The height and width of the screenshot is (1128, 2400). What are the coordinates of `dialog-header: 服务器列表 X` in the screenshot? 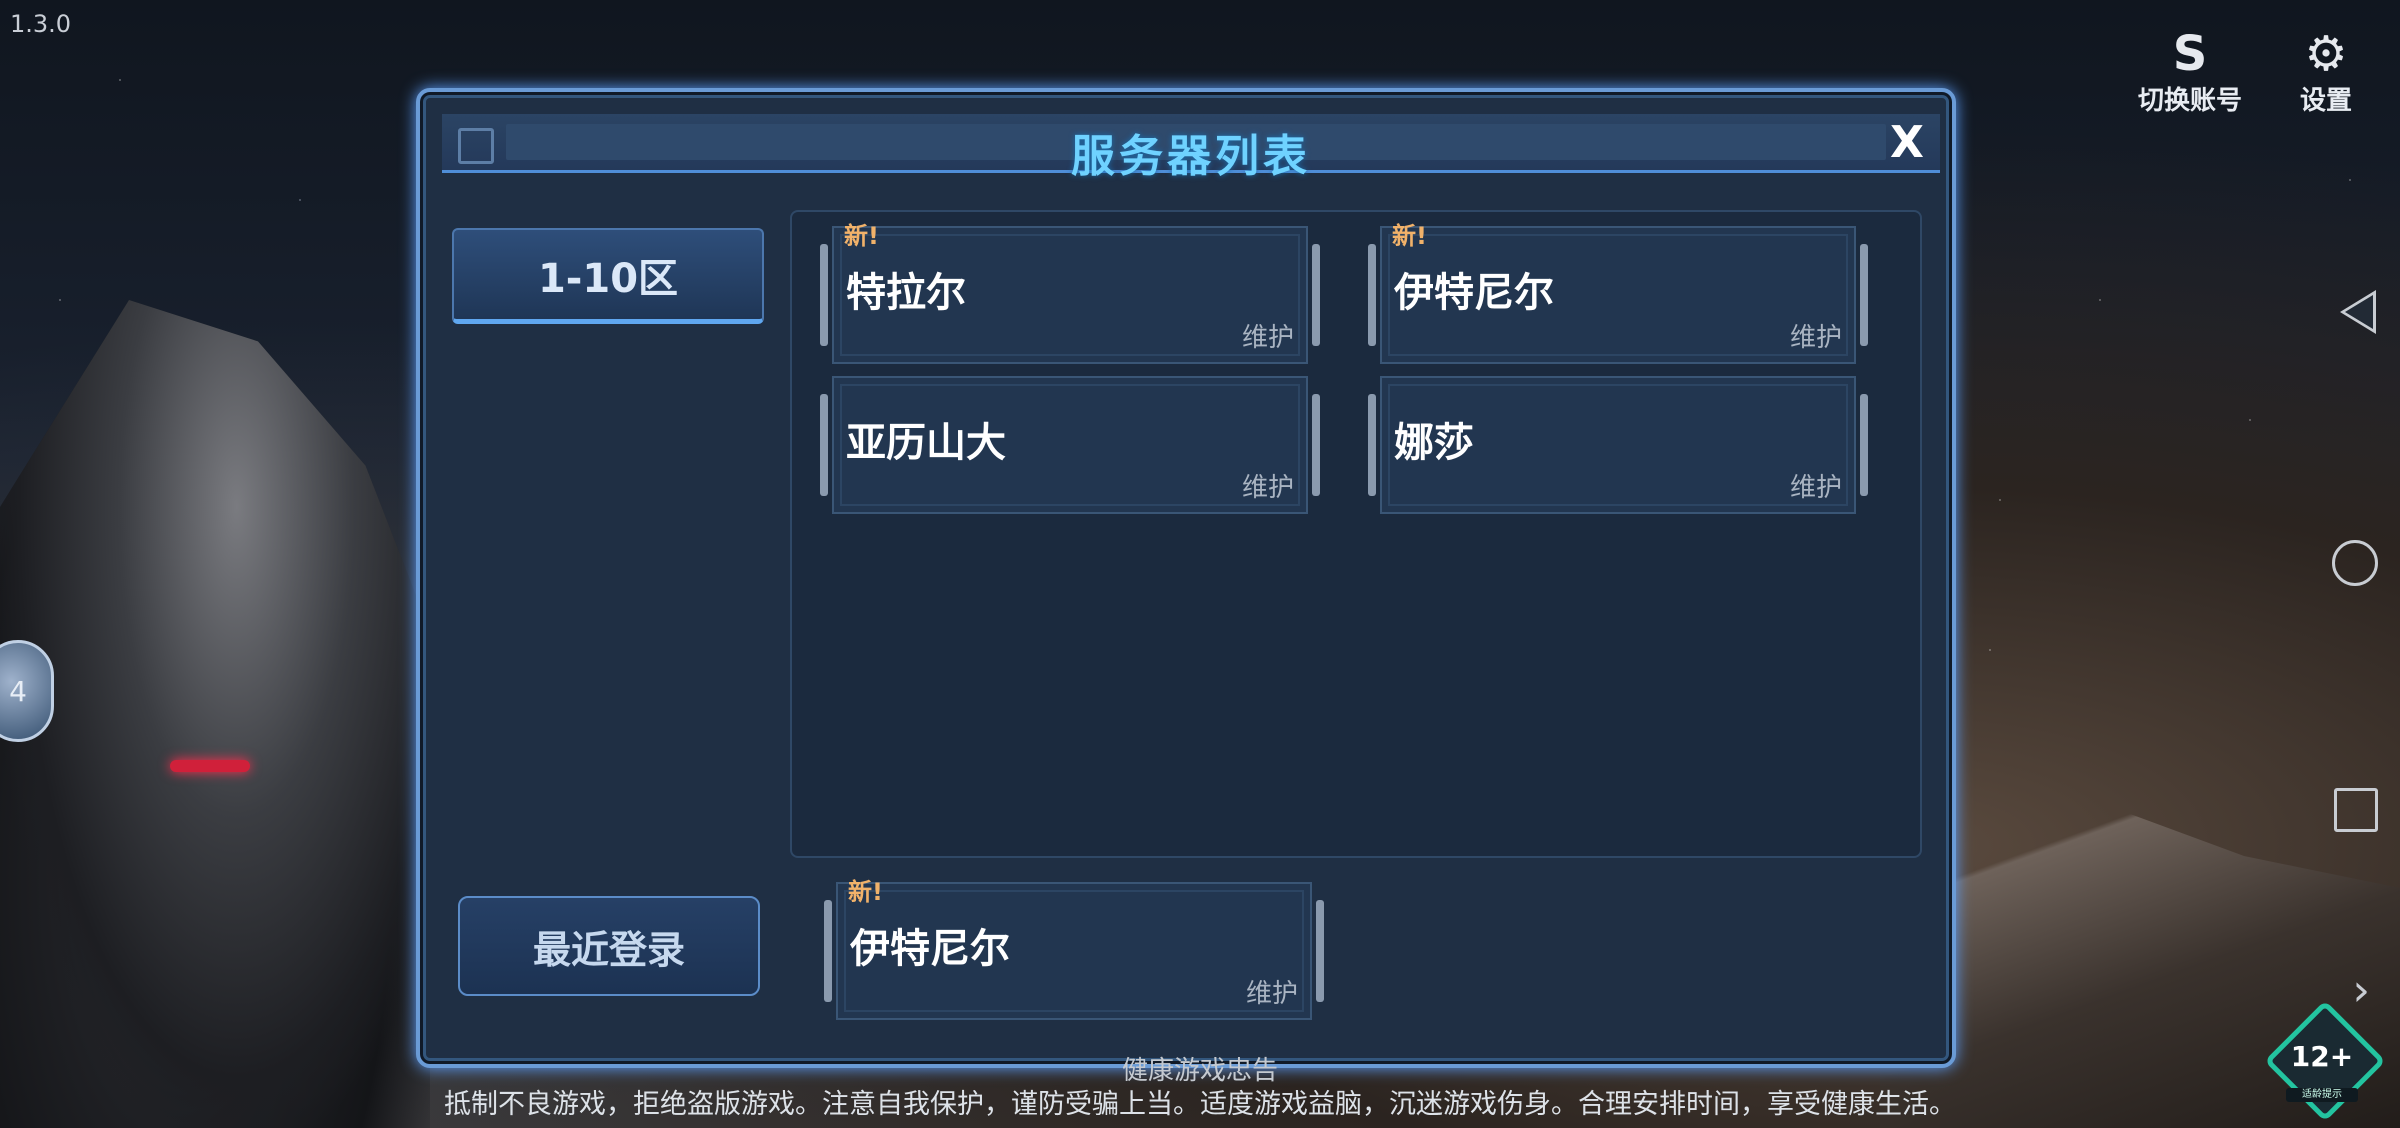 It's located at (1191, 148).